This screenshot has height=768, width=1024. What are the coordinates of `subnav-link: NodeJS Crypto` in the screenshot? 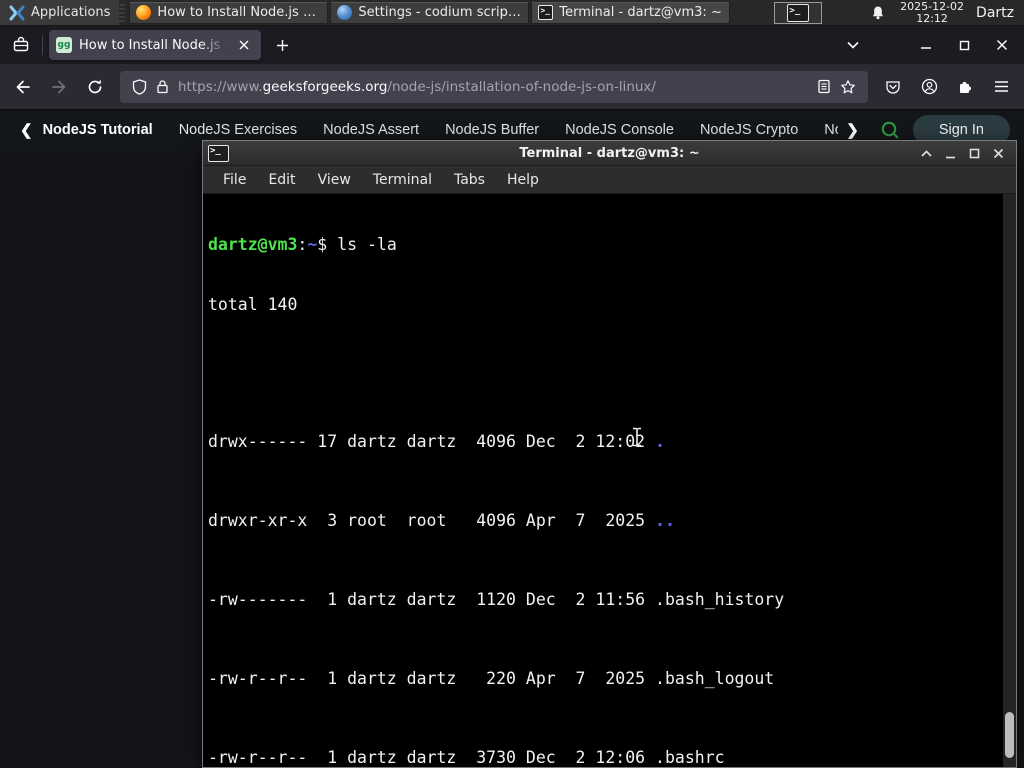 It's located at (749, 130).